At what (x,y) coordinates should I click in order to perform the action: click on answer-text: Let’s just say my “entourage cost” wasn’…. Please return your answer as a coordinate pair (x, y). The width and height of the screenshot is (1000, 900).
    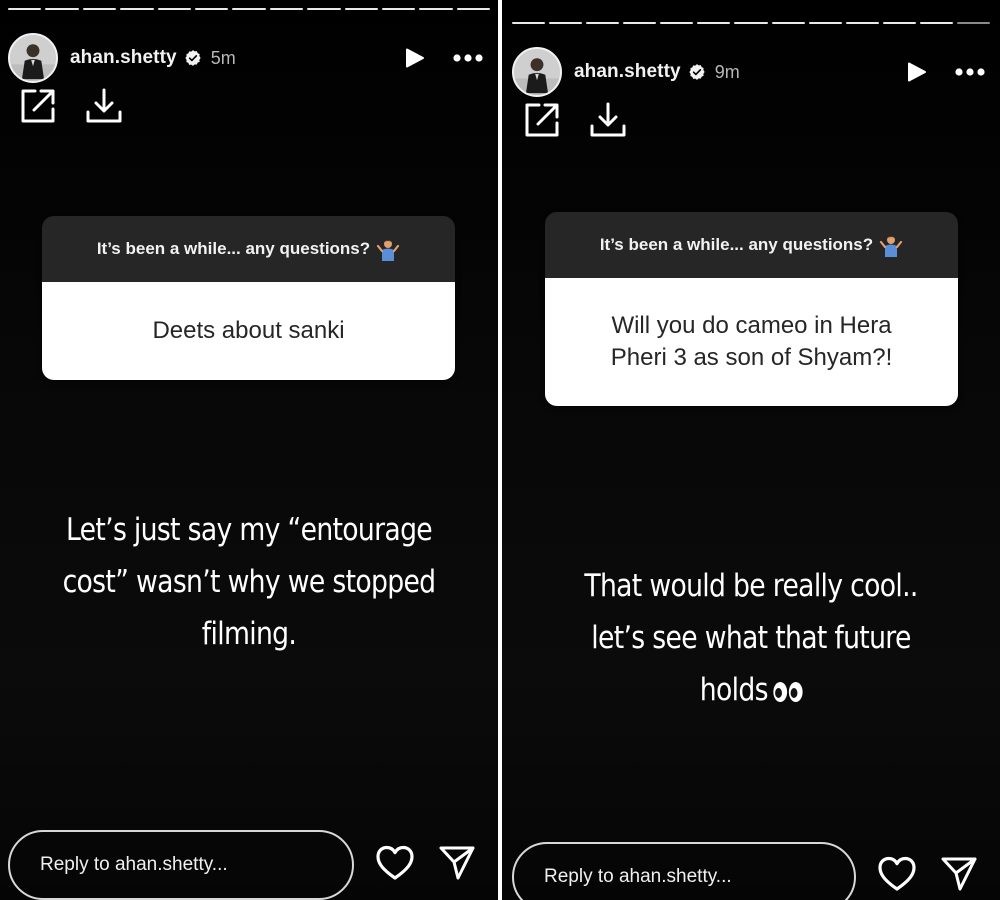
    Looking at the image, I should click on (249, 582).